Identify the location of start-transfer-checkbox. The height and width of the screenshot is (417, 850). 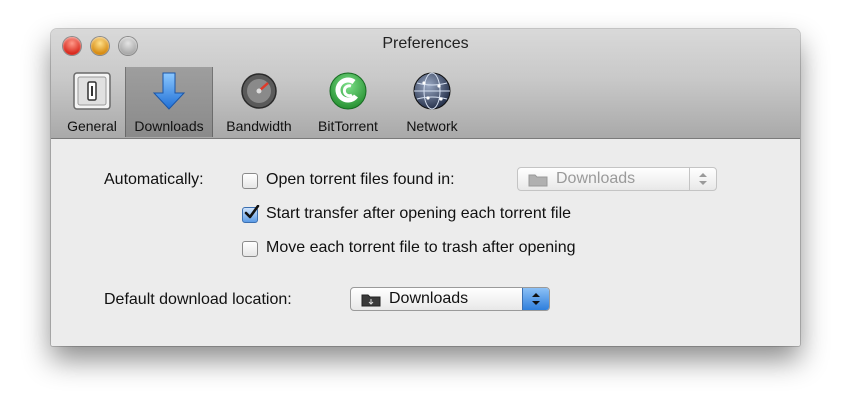
(251, 214).